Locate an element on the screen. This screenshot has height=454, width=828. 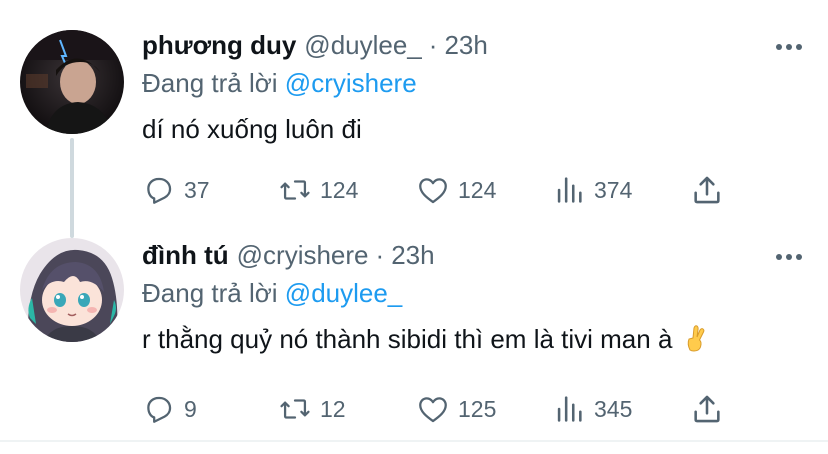
like-count: 125 is located at coordinates (477, 408).